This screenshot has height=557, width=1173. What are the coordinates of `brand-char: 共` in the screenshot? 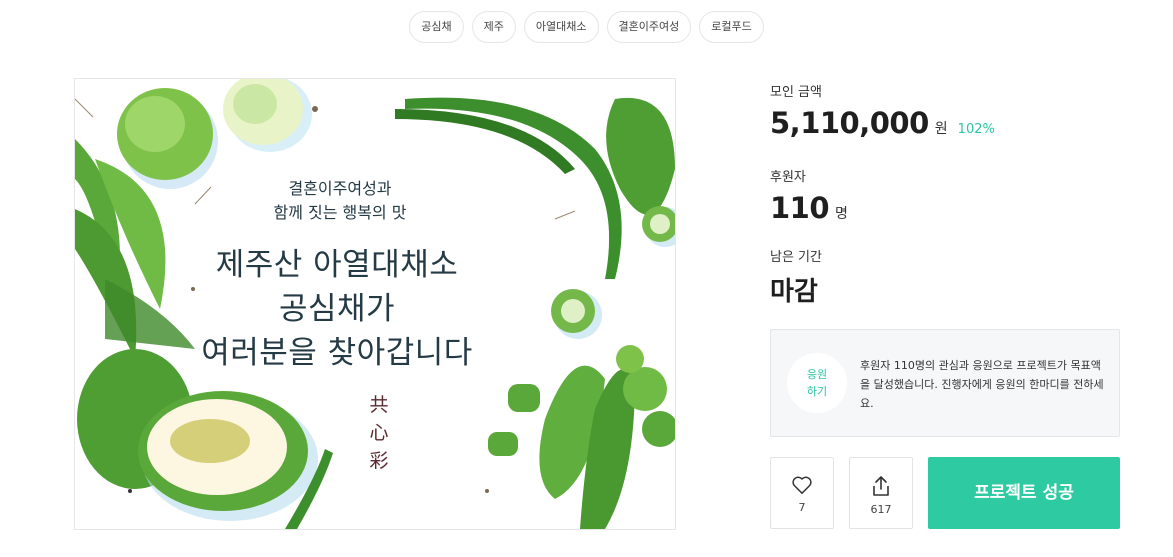 It's located at (379, 405).